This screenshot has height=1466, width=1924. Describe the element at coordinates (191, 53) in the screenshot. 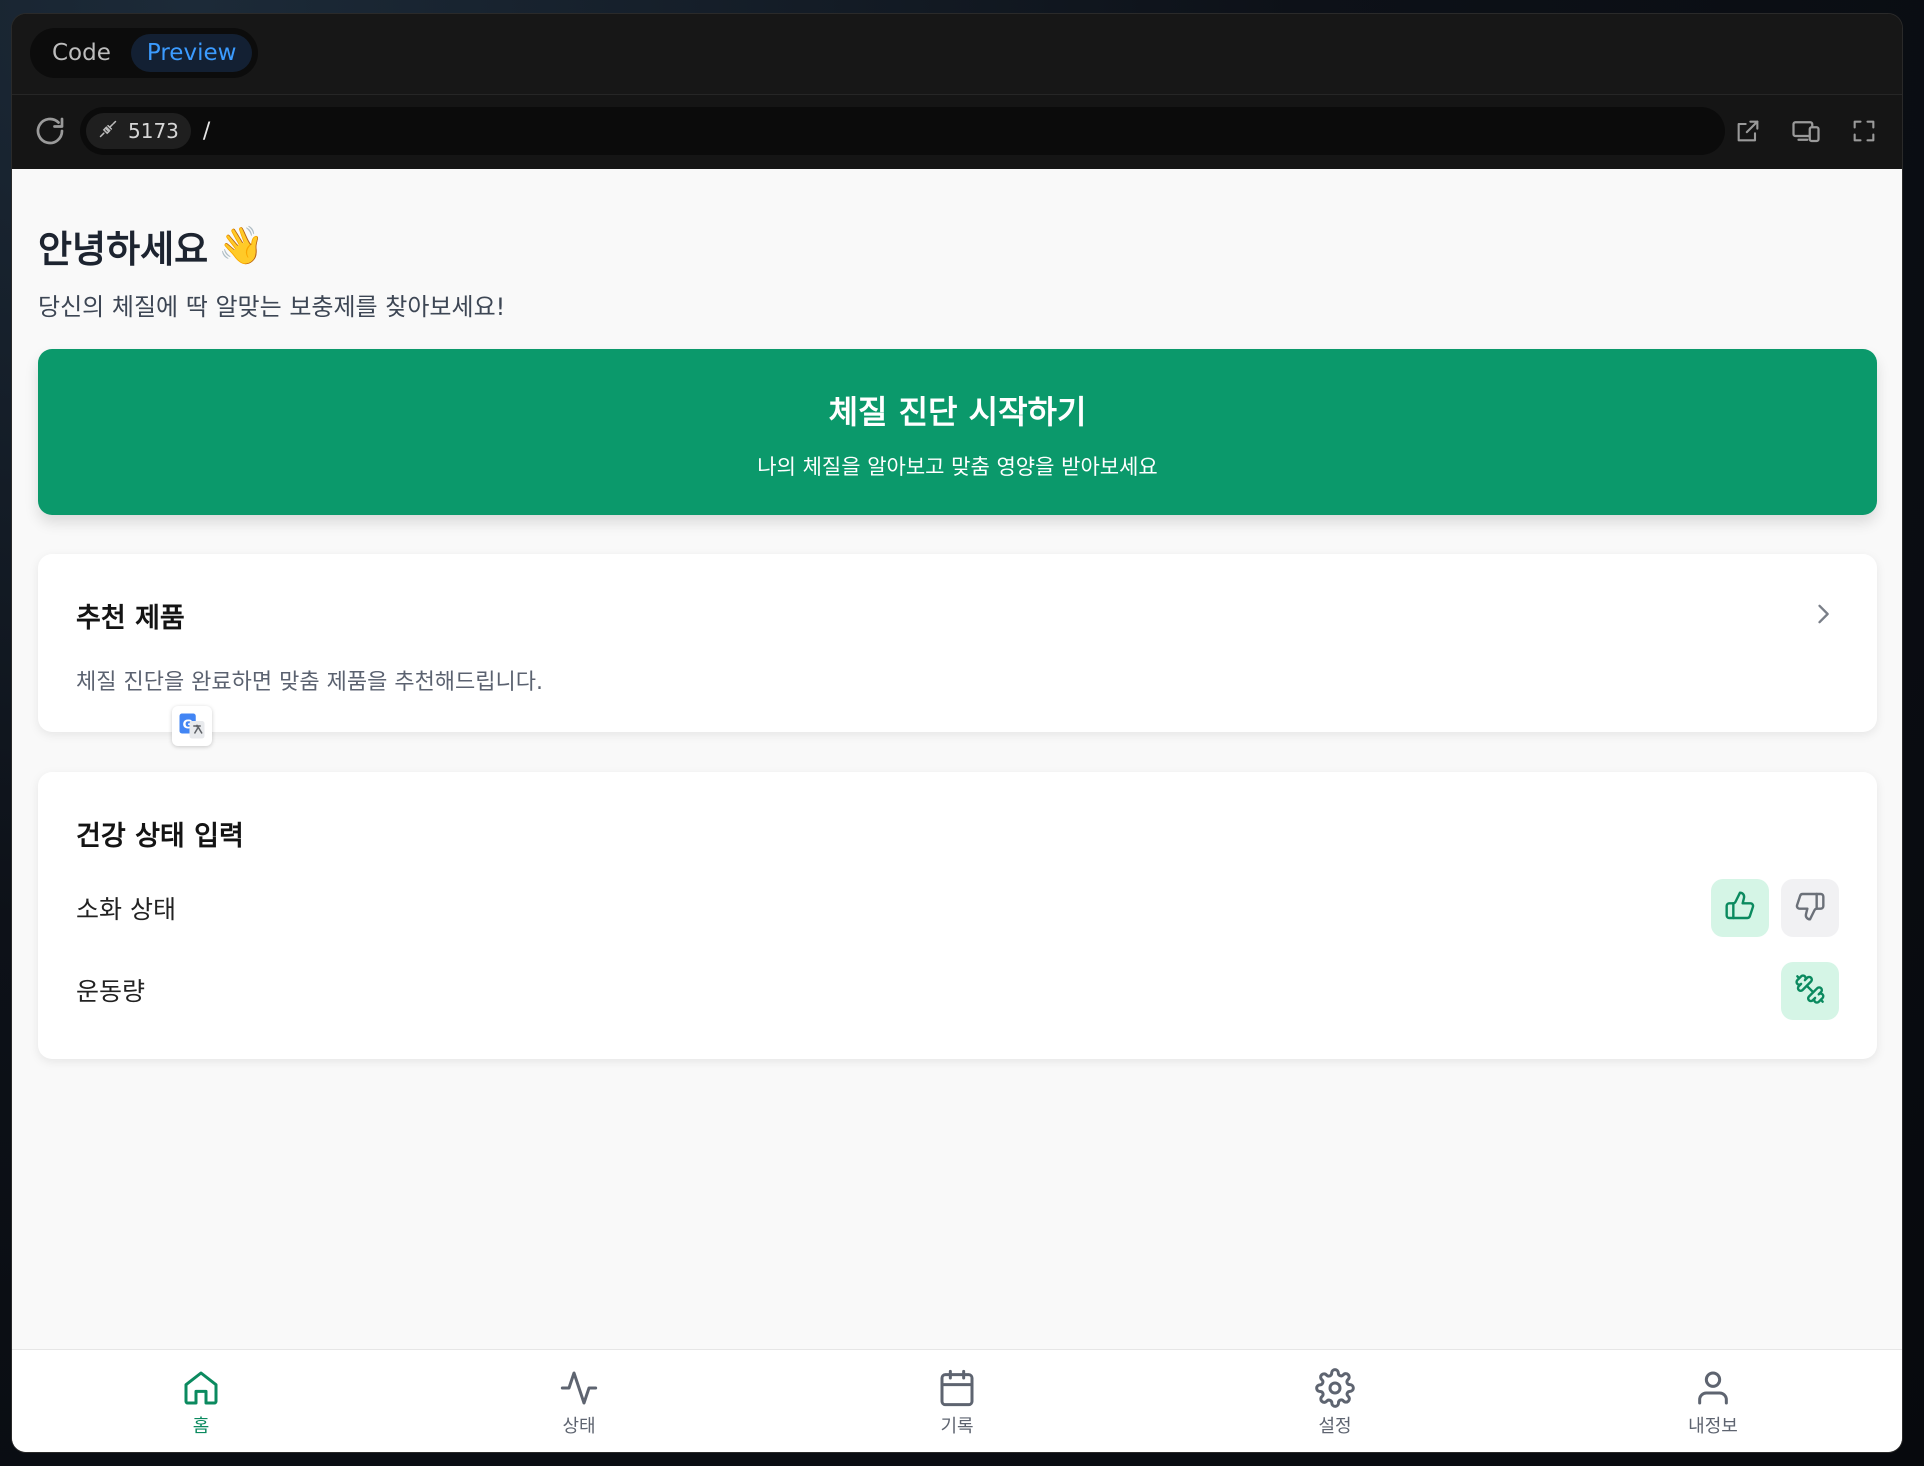

I see `tab-preview: Preview` at that location.